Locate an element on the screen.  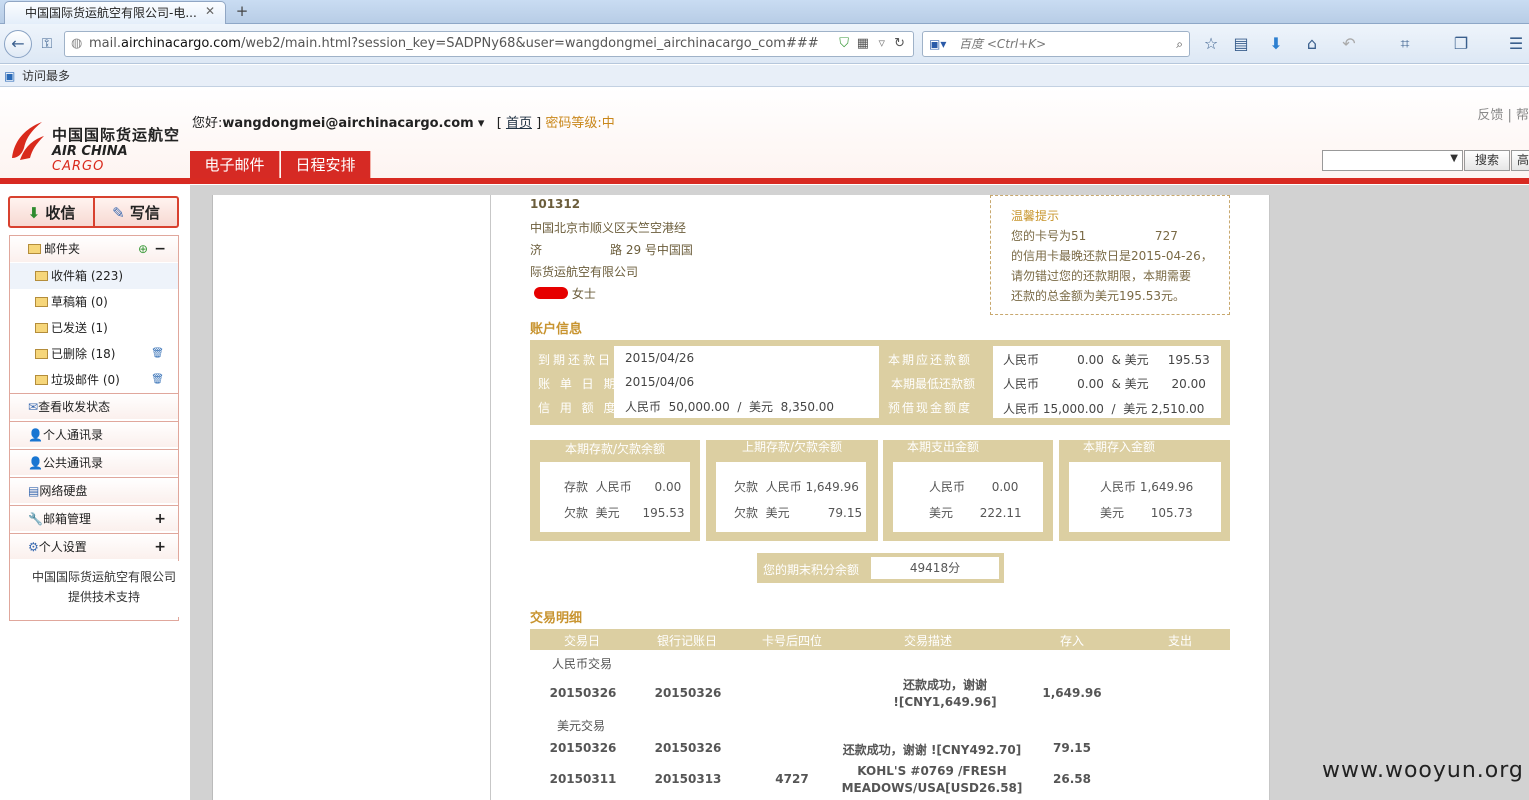
account-info-title: 账户信息 is located at coordinates (556, 329).